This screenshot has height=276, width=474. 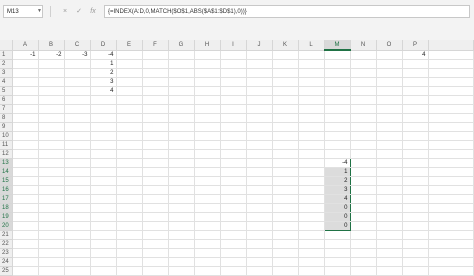 What do you see at coordinates (259, 91) in the screenshot?
I see `cell-j5` at bounding box center [259, 91].